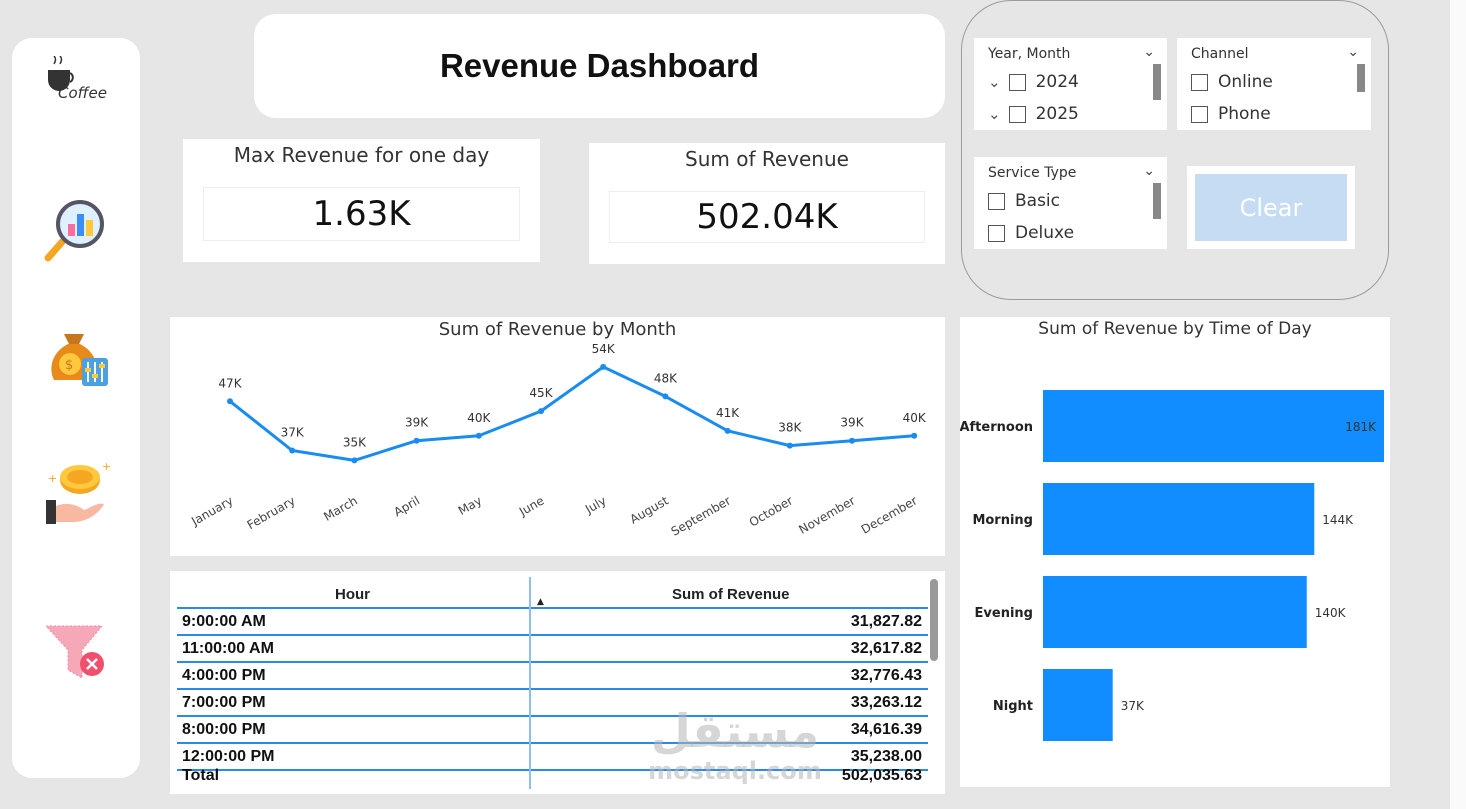 The width and height of the screenshot is (1466, 809). Describe the element at coordinates (790, 428) in the screenshot. I see `data-label-october: 38K` at that location.